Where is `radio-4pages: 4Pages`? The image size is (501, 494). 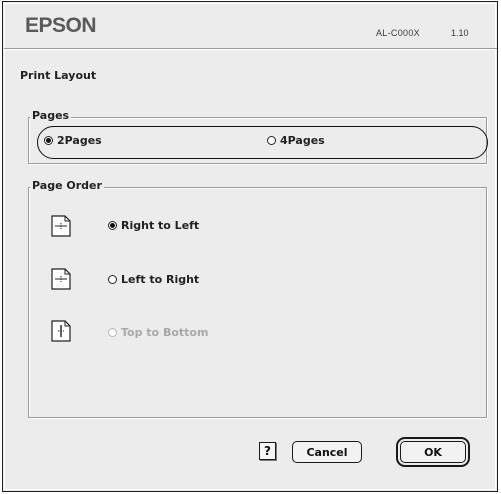
radio-4pages: 4Pages is located at coordinates (296, 140).